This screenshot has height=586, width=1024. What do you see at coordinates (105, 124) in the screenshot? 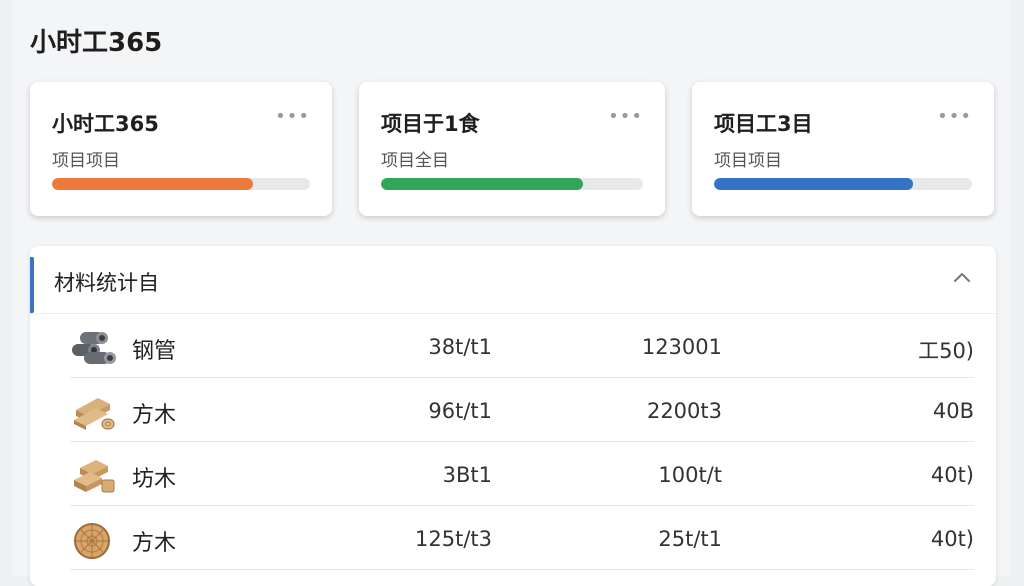
I see `card-title: 小时工365` at bounding box center [105, 124].